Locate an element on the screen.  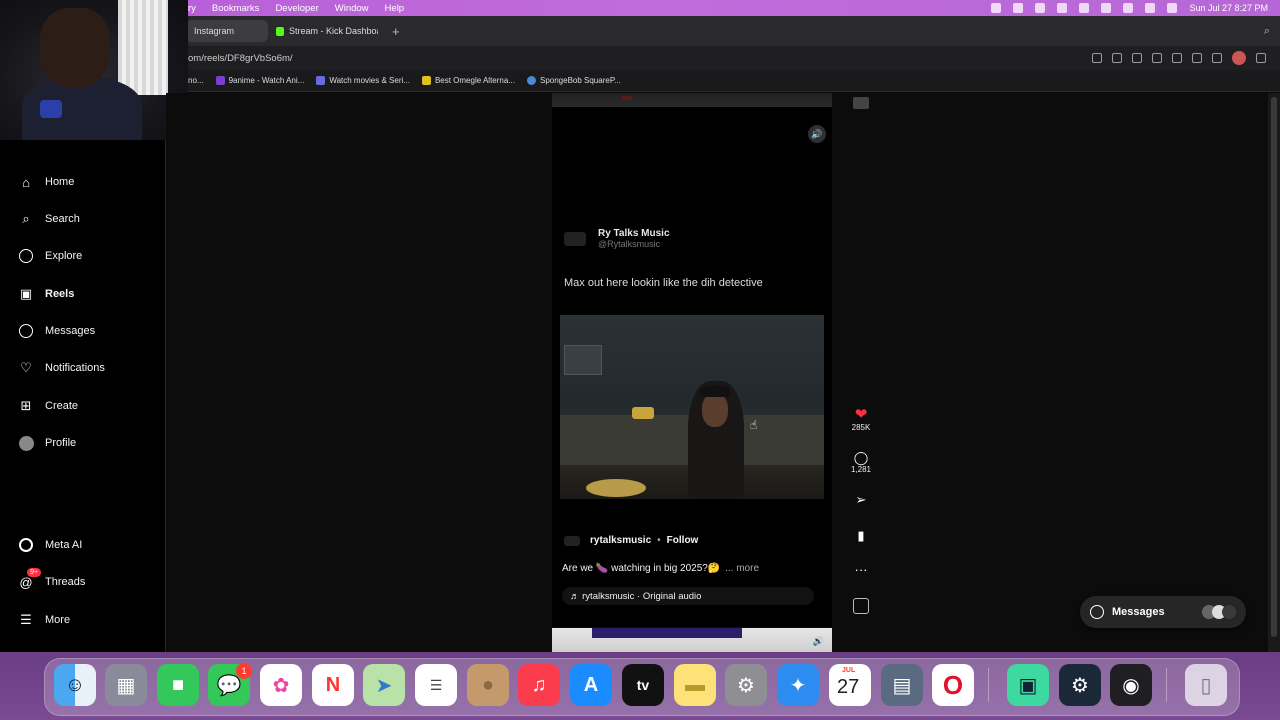
scrollbar-thumb is located at coordinates (1274, 367).